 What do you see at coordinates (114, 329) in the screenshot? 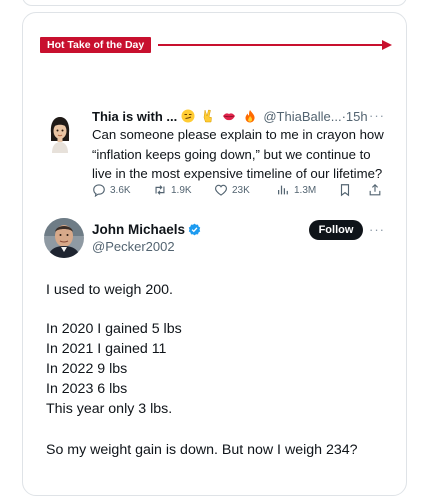
I see `tweet-line: In 2020 I gained 5 lbs` at bounding box center [114, 329].